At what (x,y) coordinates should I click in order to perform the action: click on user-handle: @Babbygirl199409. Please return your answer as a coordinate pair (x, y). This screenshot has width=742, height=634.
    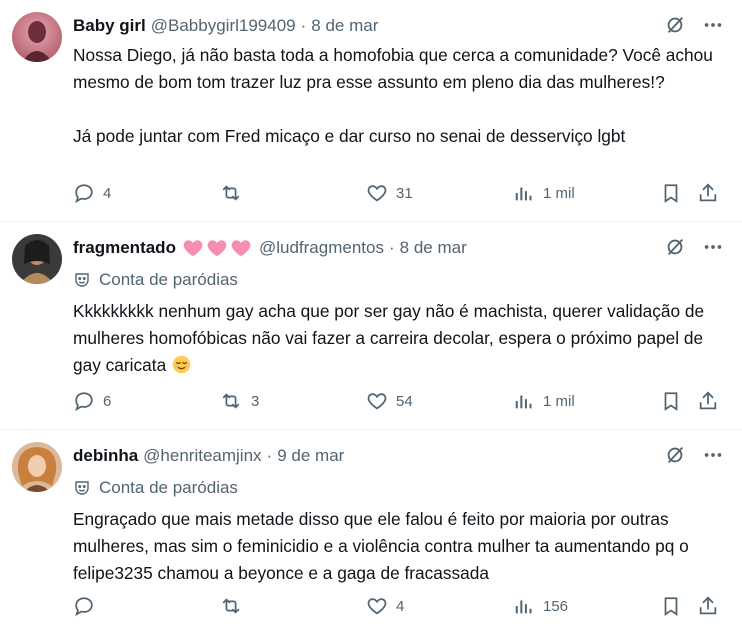
    Looking at the image, I should click on (223, 26).